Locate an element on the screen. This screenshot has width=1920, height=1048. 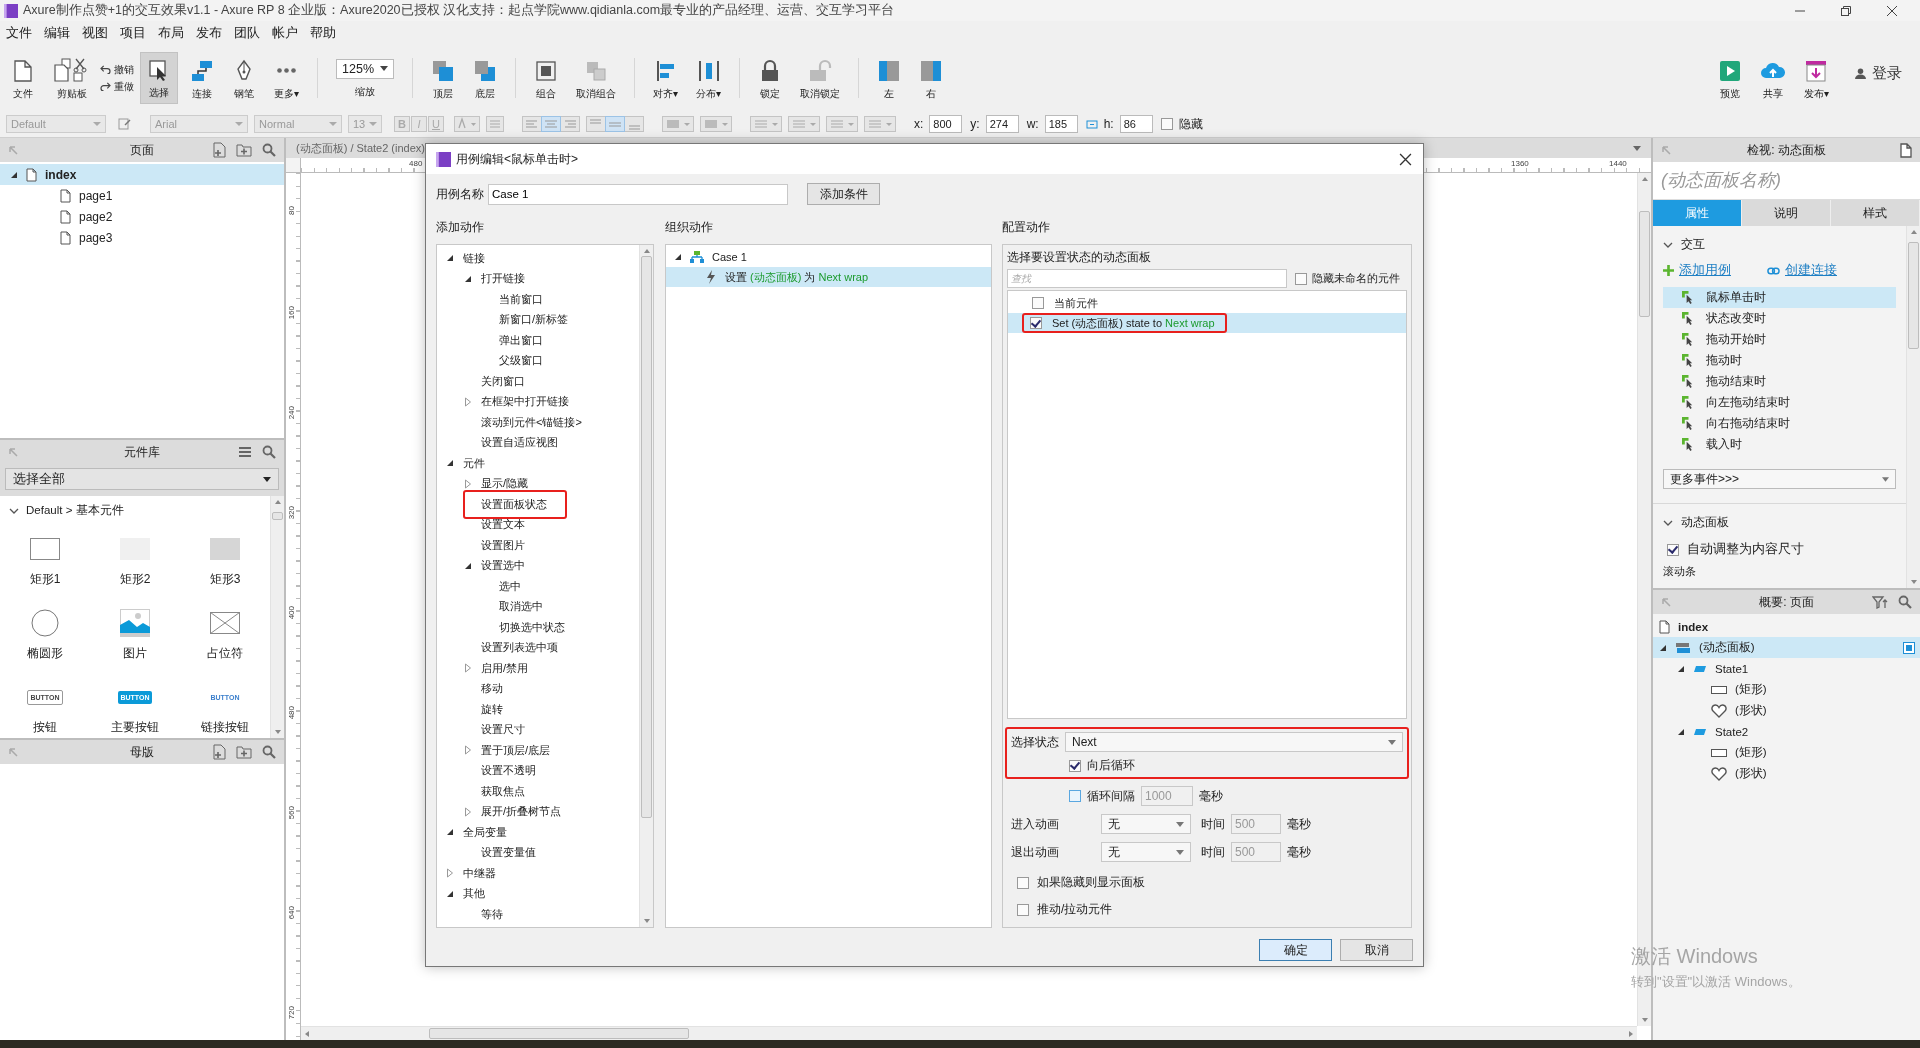
panel-marker-icon is located at coordinates (1909, 647).